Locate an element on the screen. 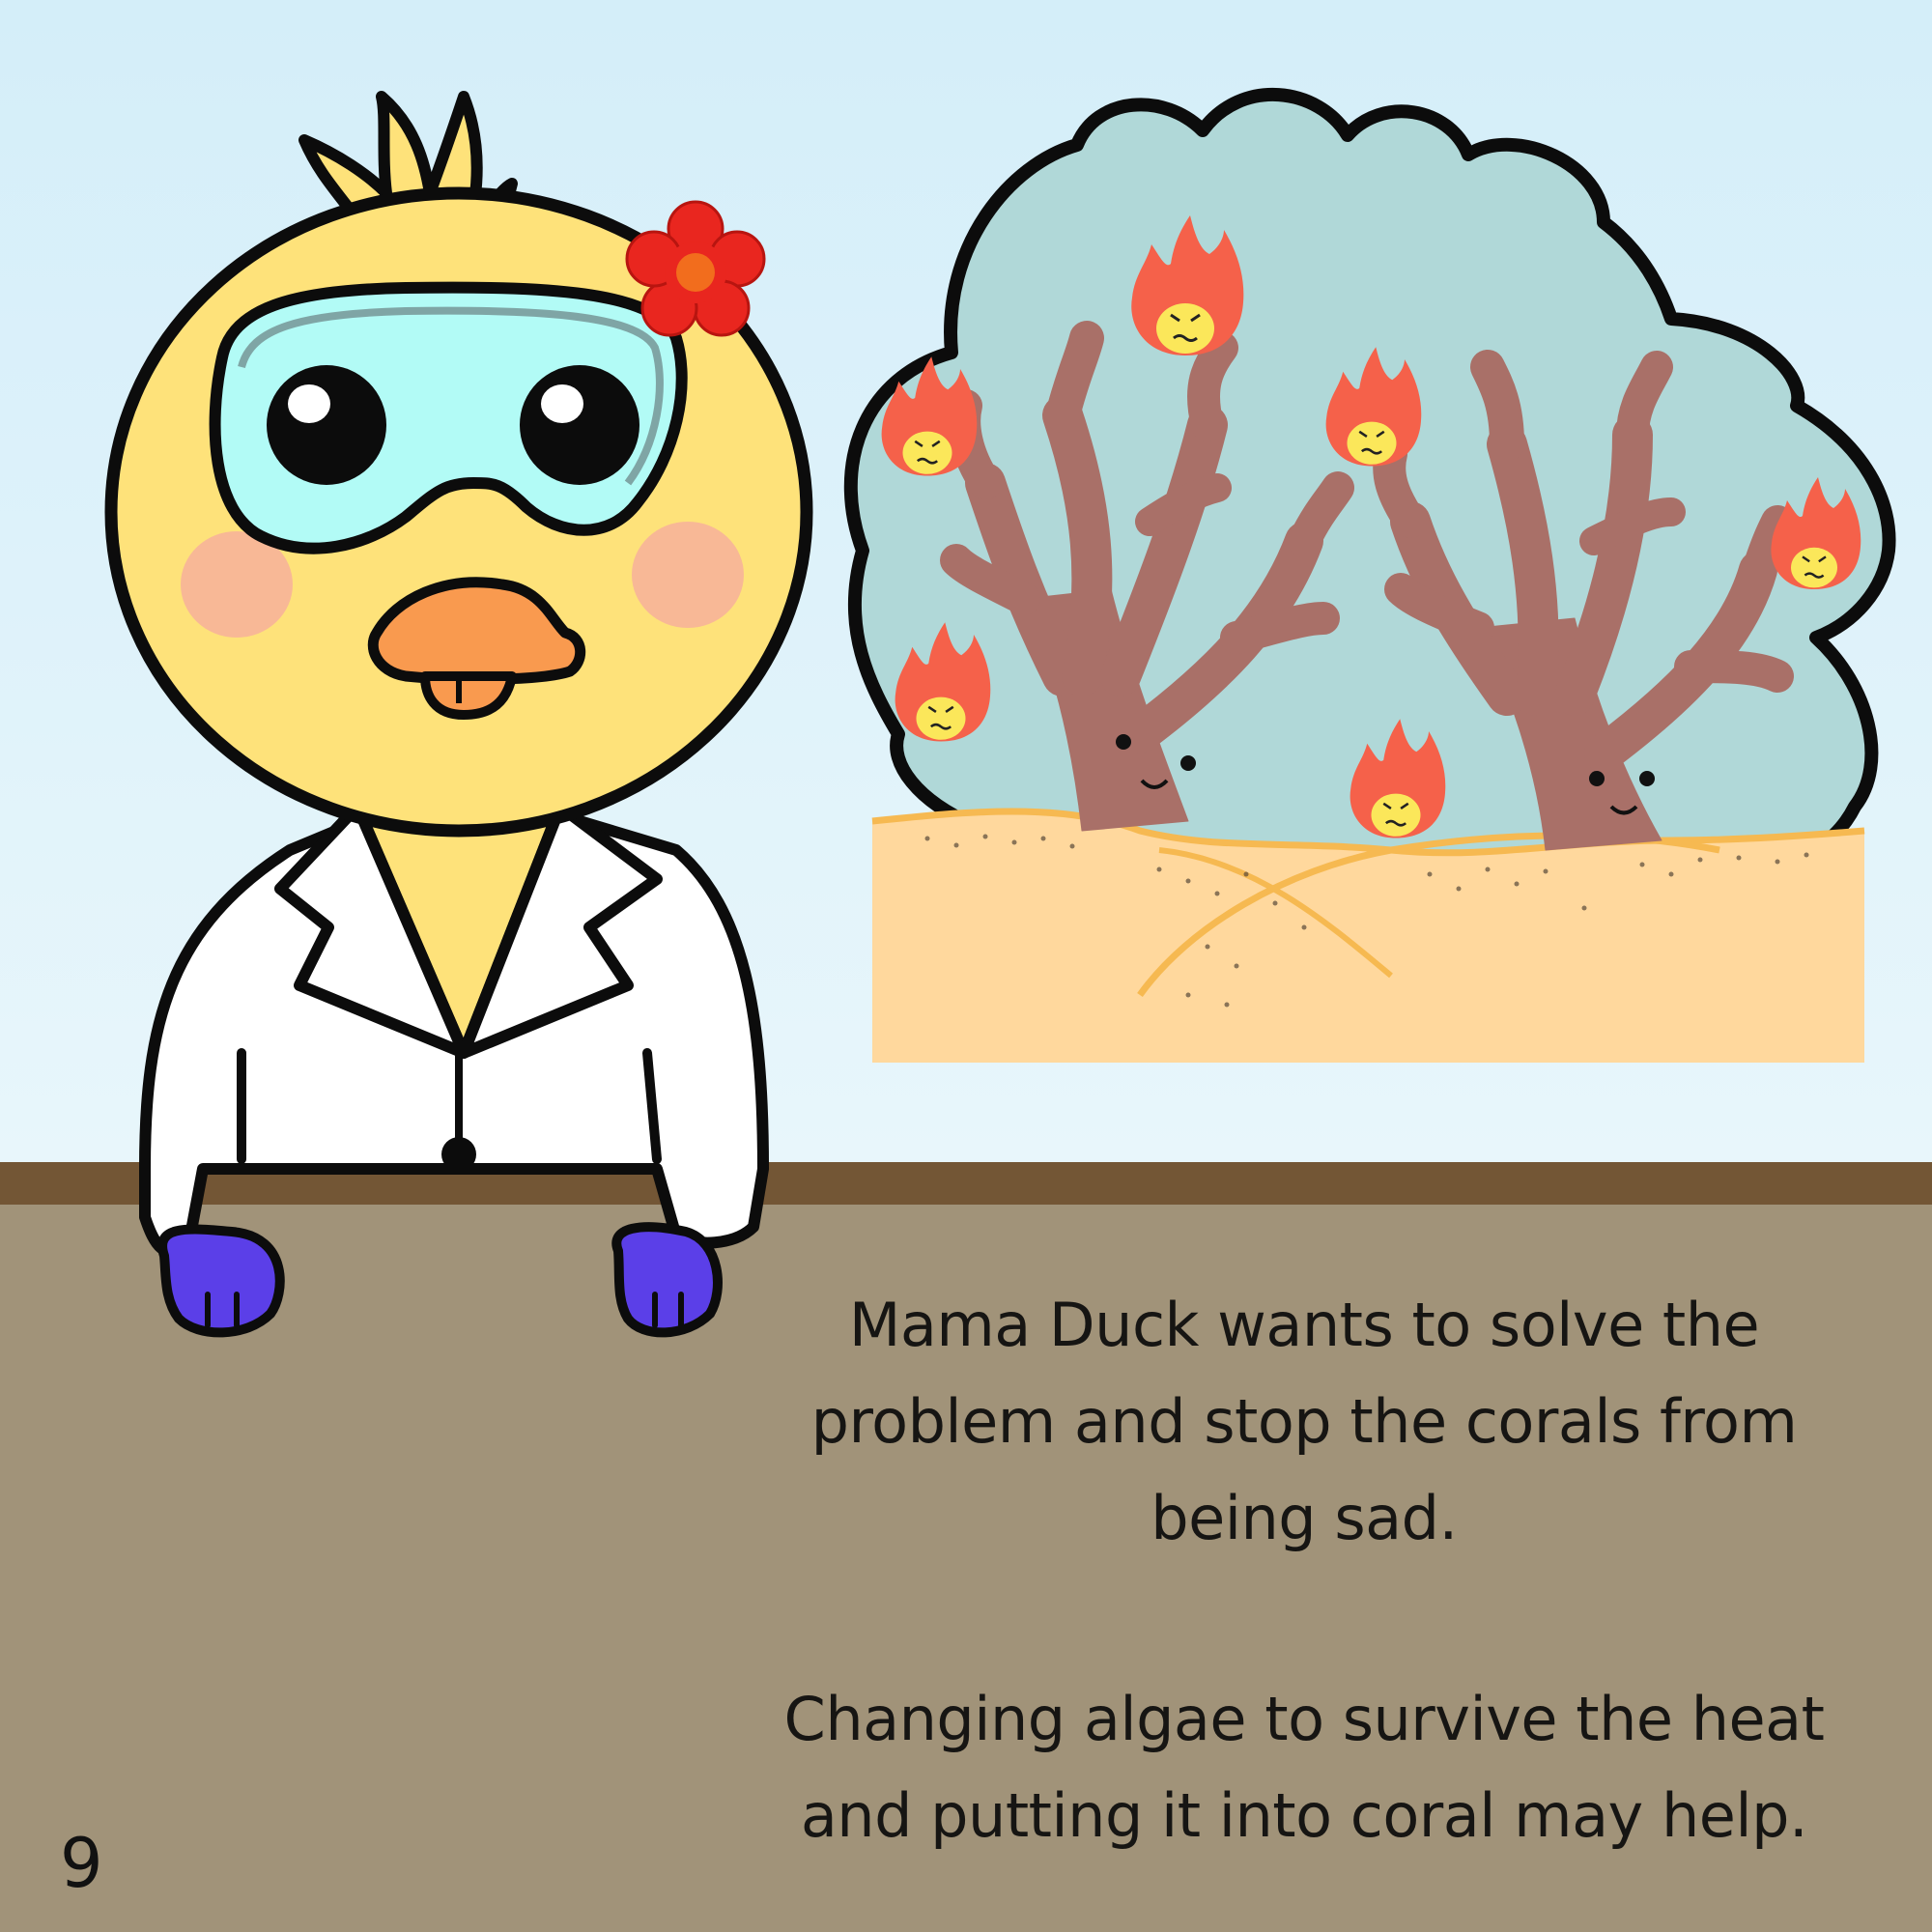 The height and width of the screenshot is (1932, 1932). cheek-right is located at coordinates (688, 575).